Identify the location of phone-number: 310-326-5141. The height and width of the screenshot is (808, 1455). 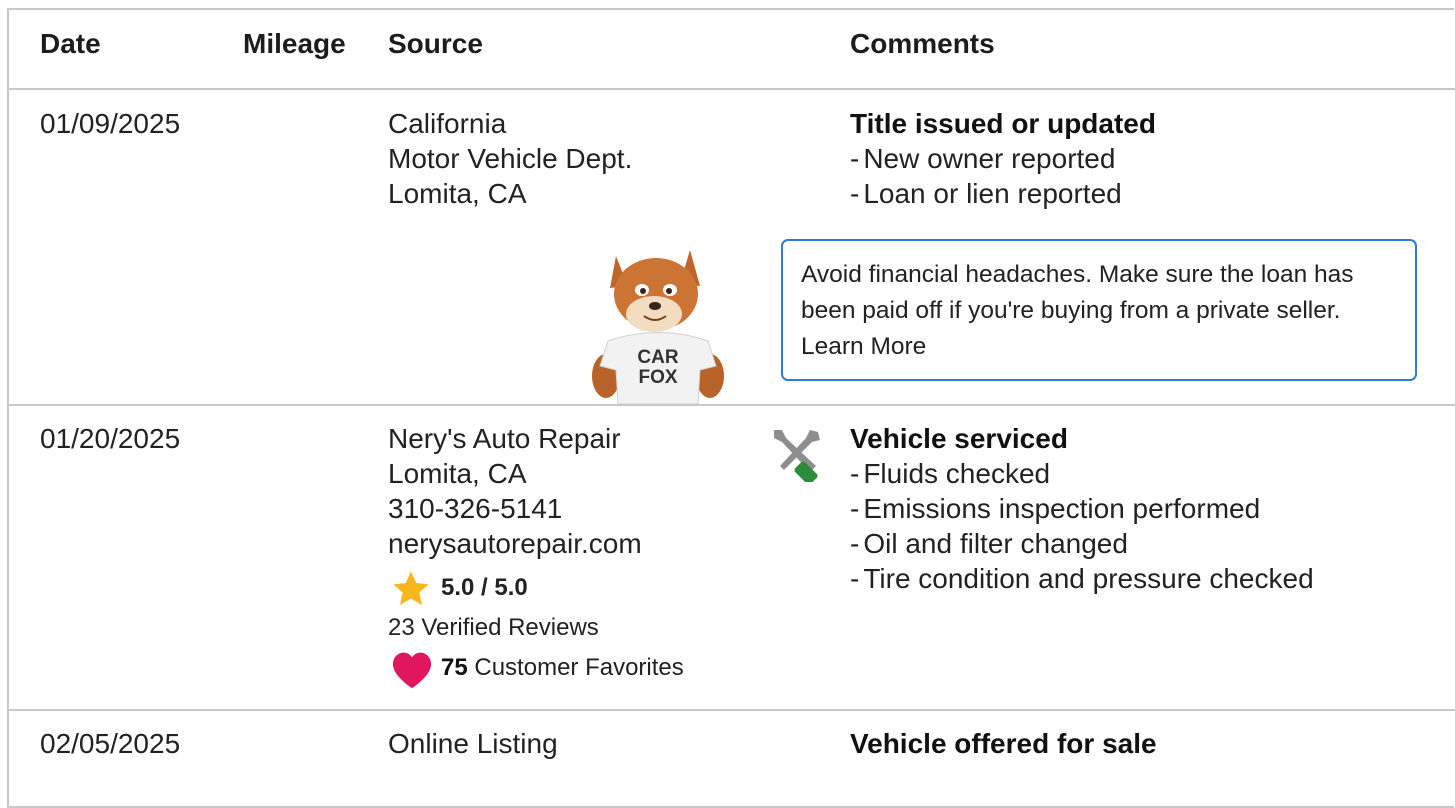
(515, 508).